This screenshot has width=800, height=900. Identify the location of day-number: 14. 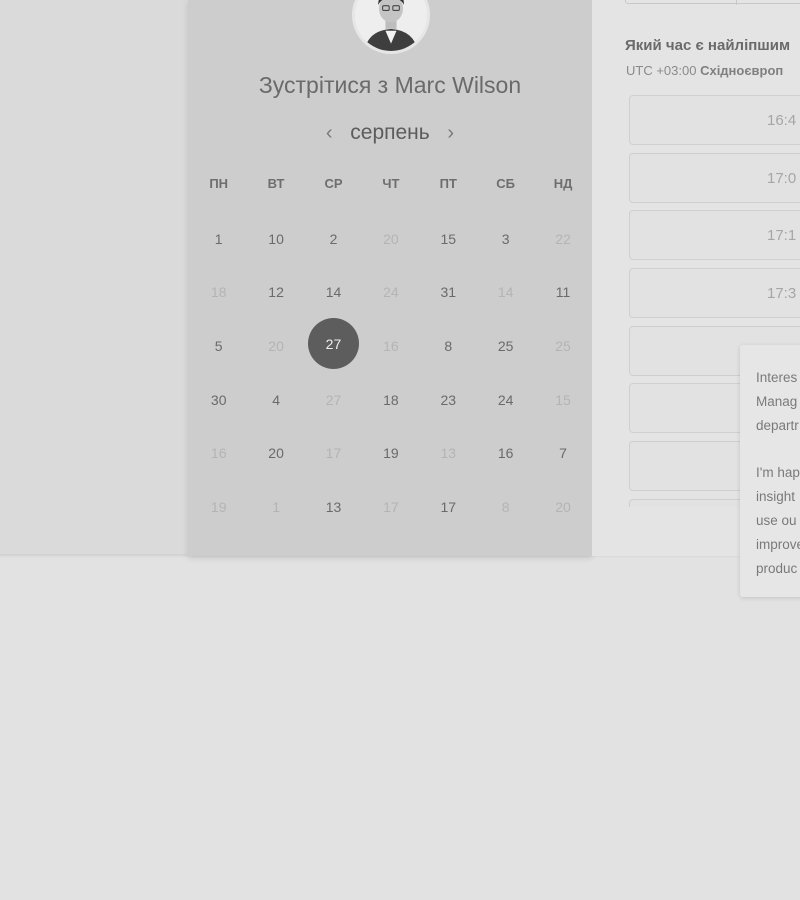
(505, 292).